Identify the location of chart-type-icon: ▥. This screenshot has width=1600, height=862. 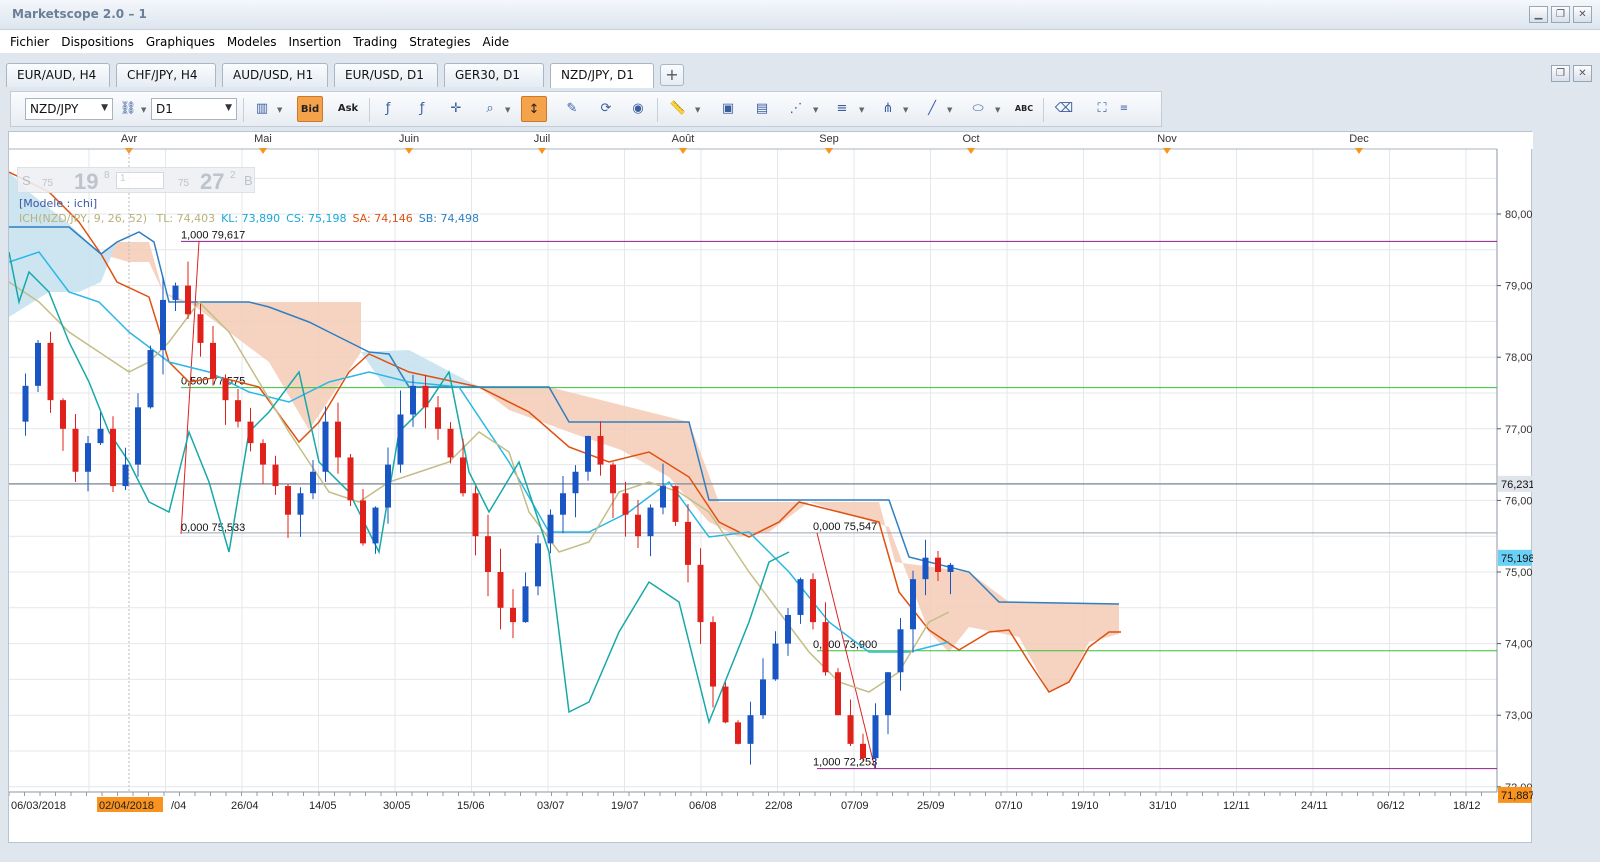
(262, 109).